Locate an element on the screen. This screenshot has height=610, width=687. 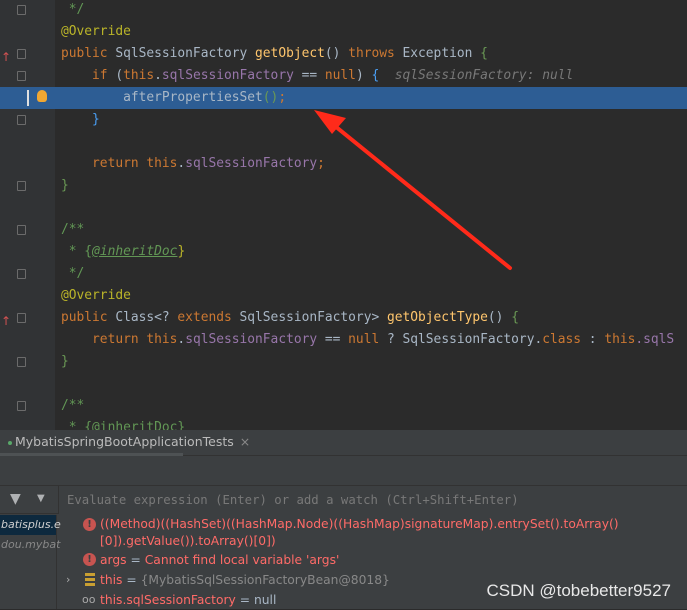
frames-list: batisplus.e dou.mybat is located at coordinates (30, 562).